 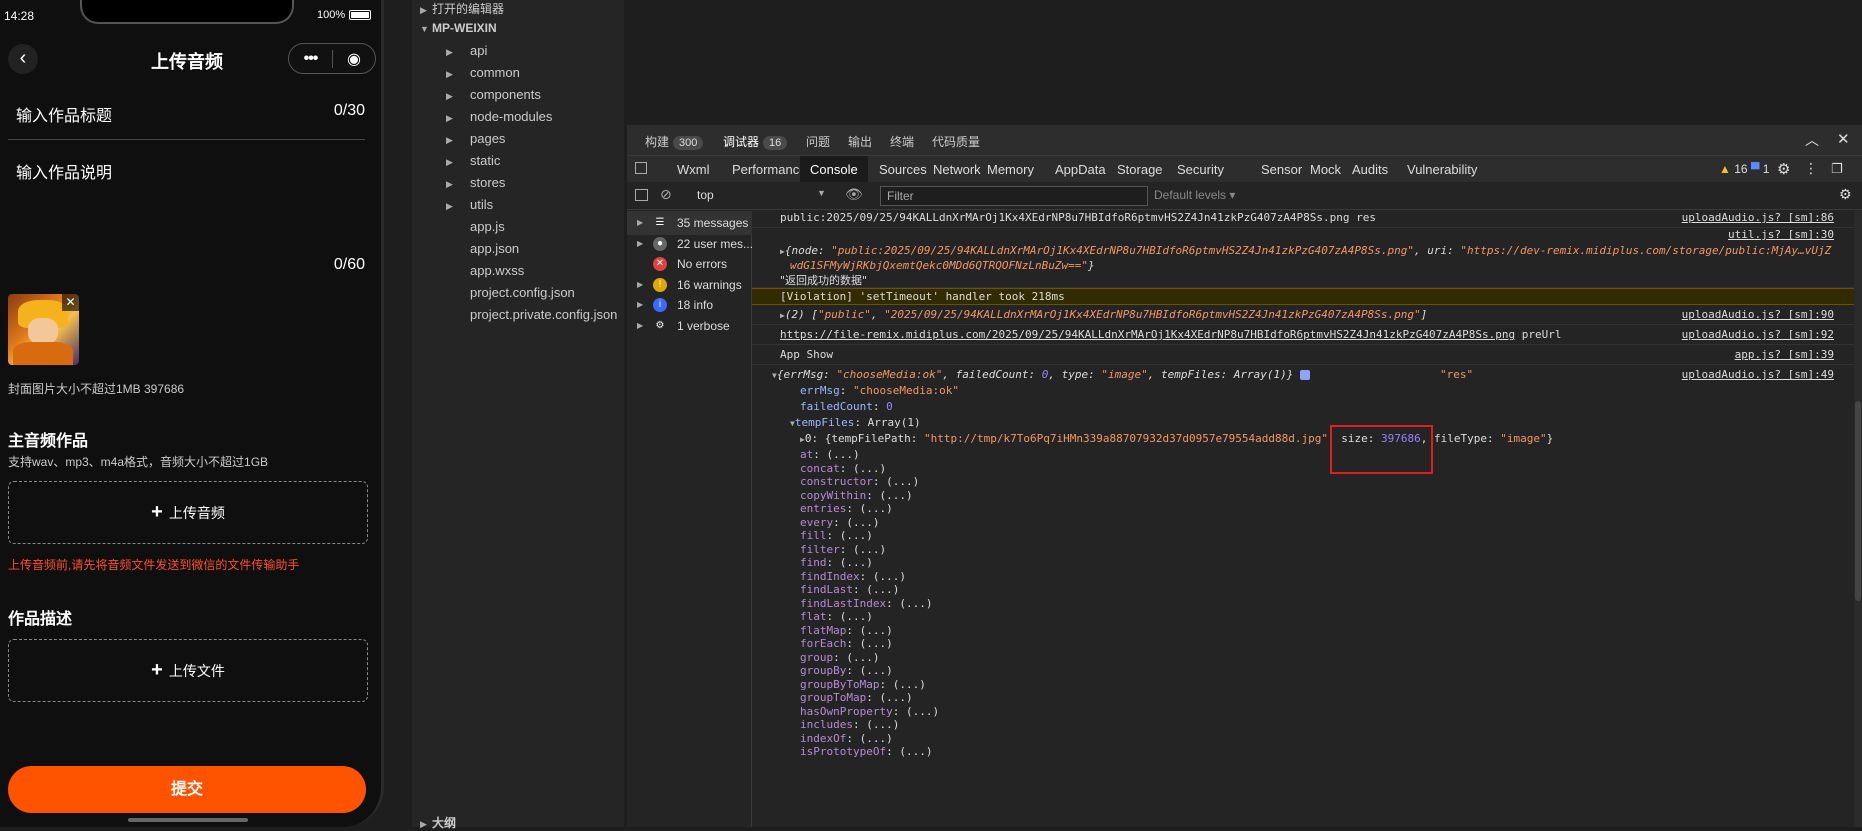 I want to click on tab-code-quality: 代码质量, so click(x=956, y=141).